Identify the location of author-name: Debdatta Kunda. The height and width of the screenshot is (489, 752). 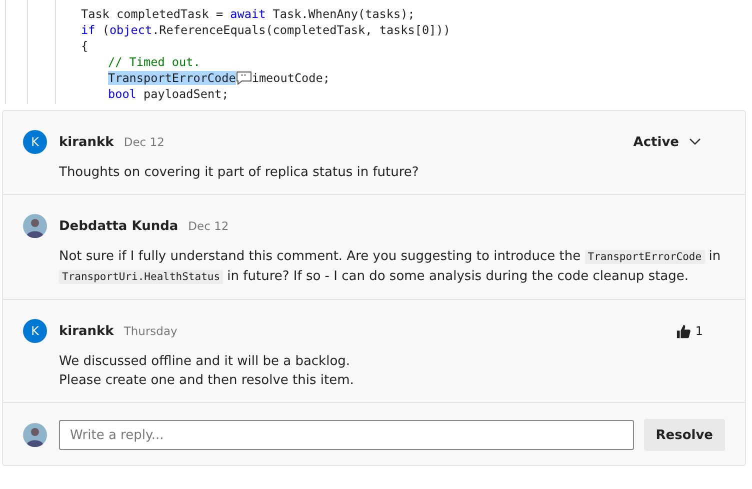
(118, 226).